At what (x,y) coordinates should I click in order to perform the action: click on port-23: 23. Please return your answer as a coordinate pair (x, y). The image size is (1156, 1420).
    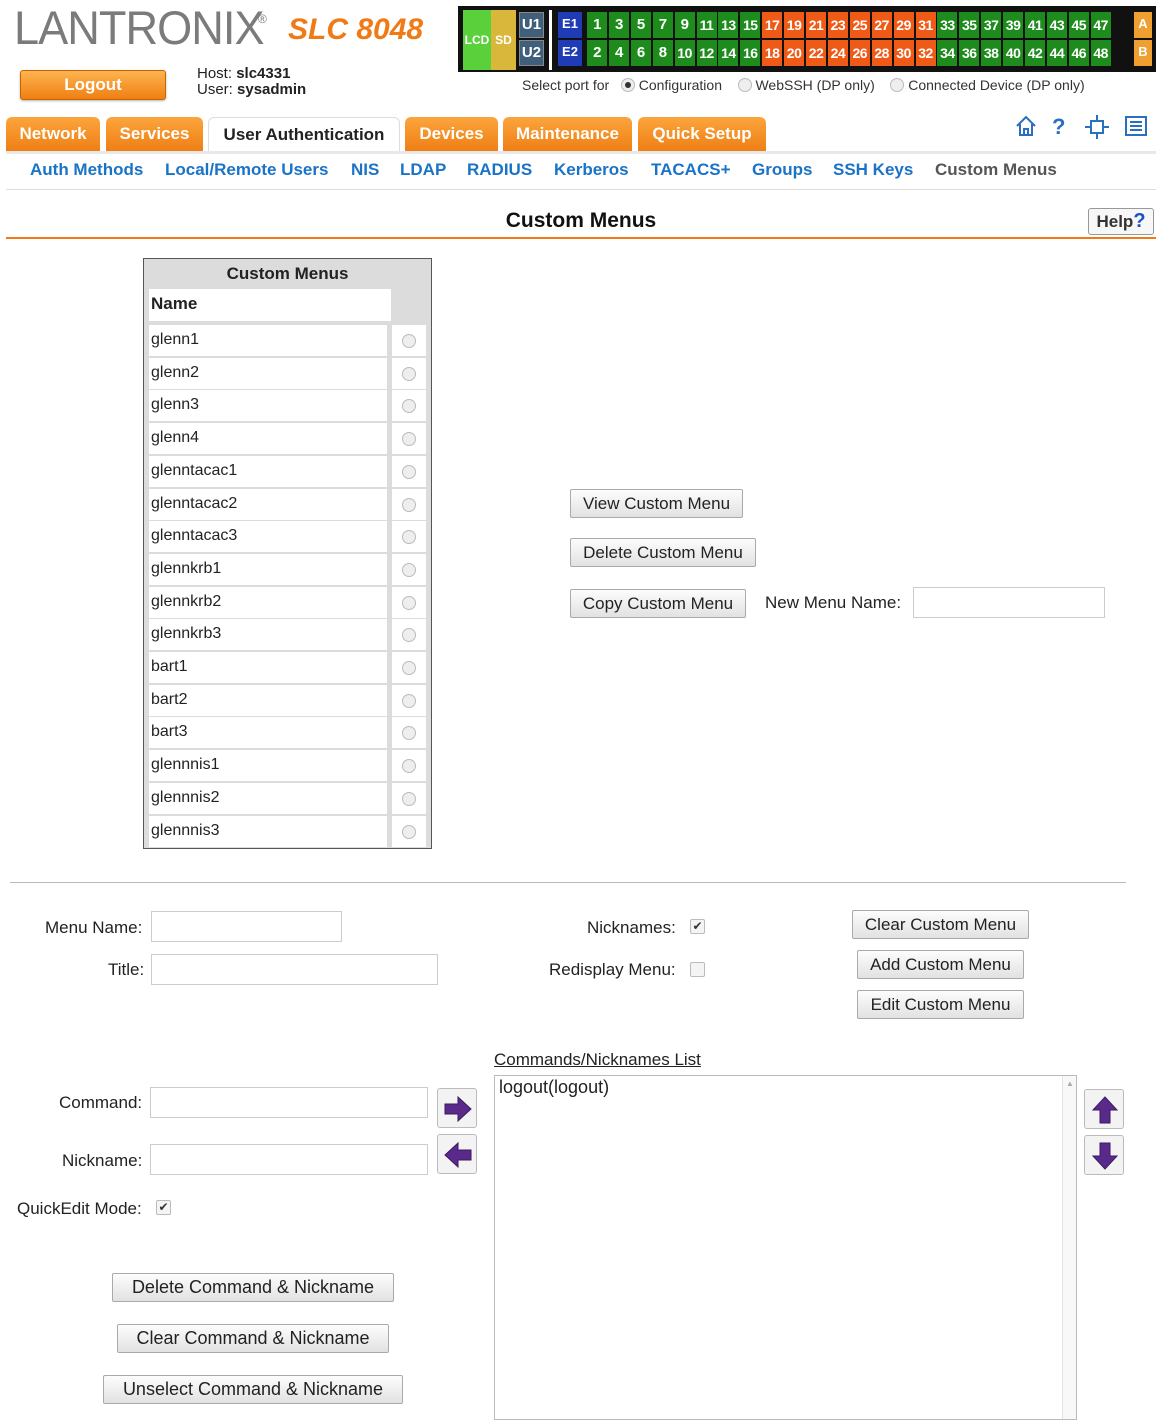
    Looking at the image, I should click on (837, 25).